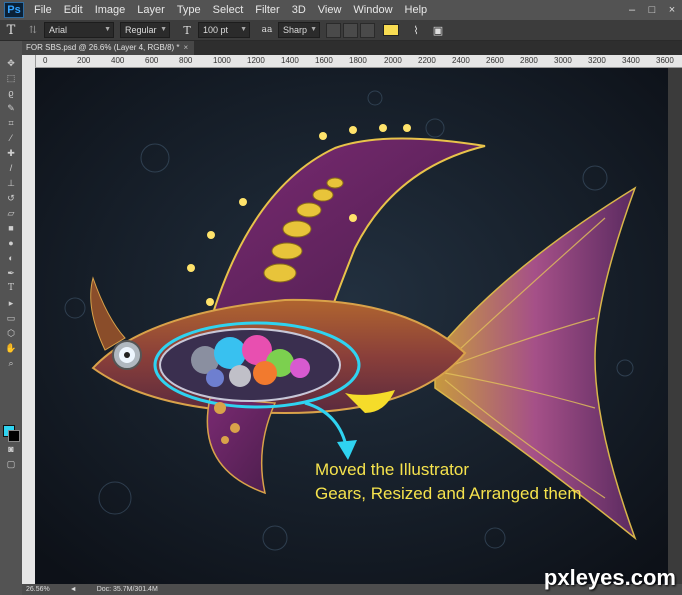  What do you see at coordinates (299, 10) in the screenshot?
I see `menu-3d: 3D` at bounding box center [299, 10].